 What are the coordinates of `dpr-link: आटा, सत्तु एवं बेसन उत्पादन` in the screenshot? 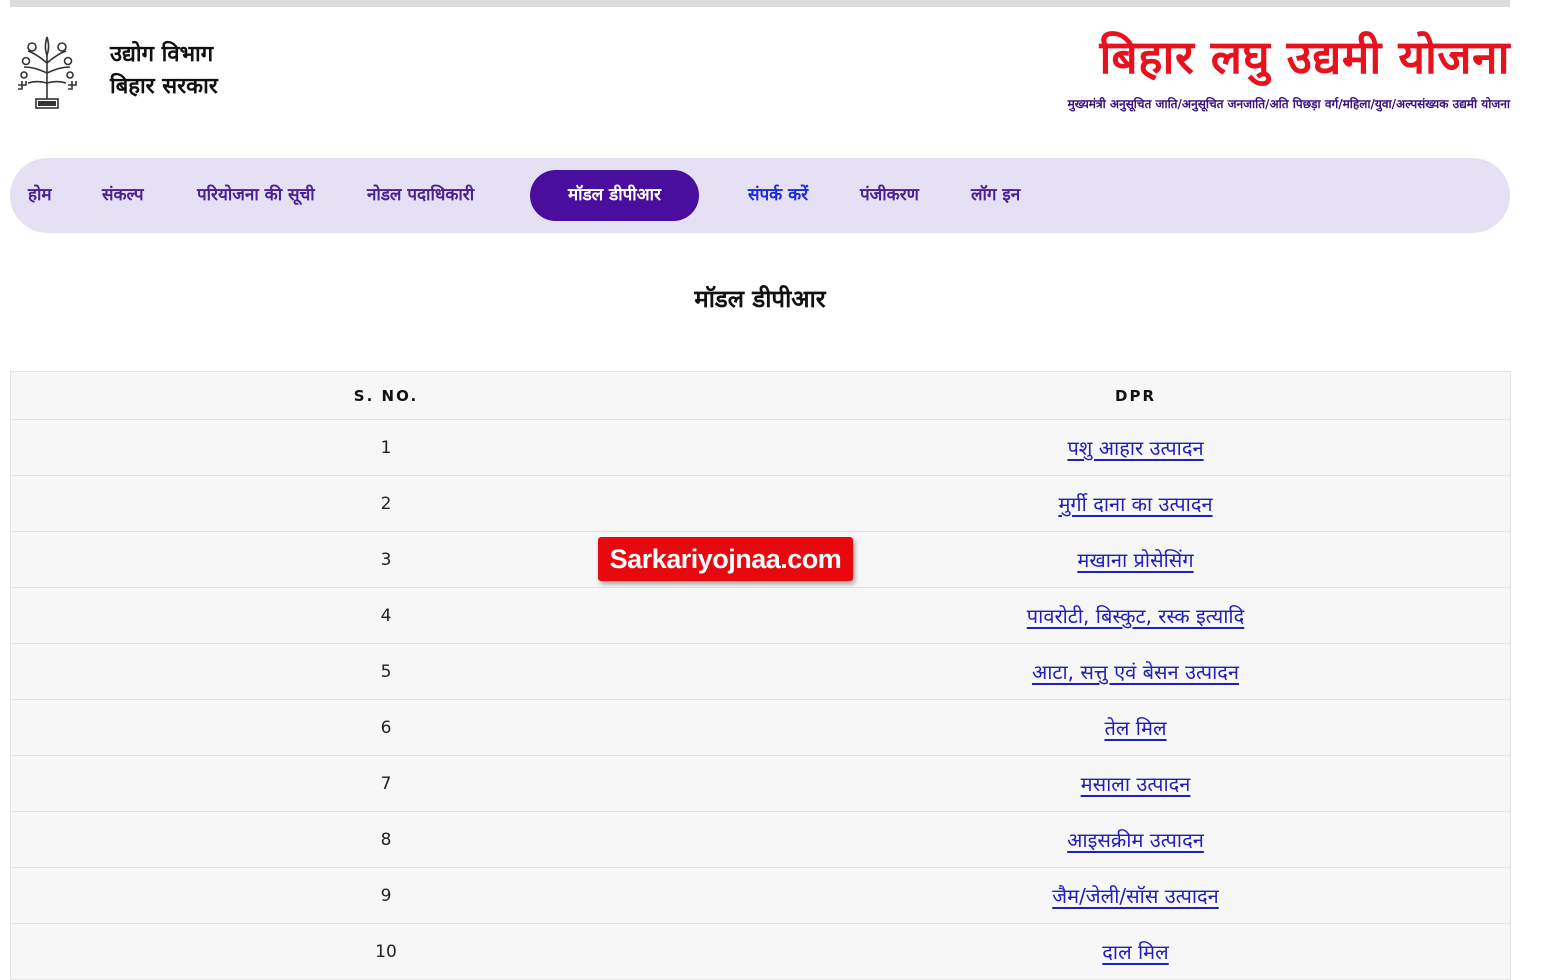 It's located at (1135, 671).